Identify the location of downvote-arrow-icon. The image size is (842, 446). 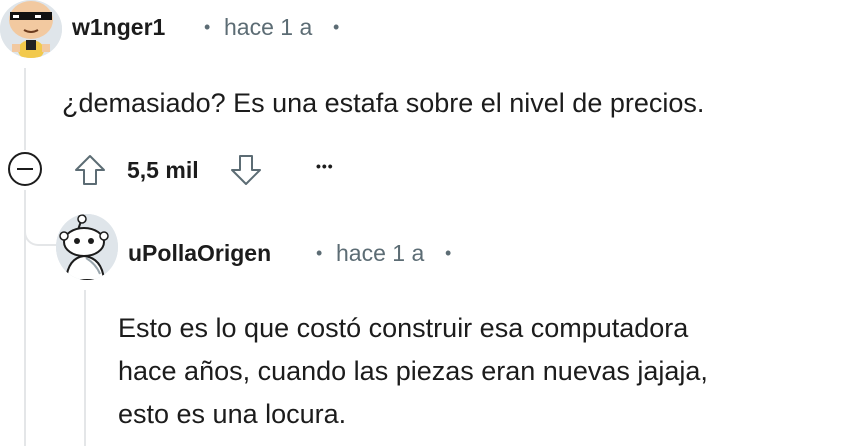
(246, 170).